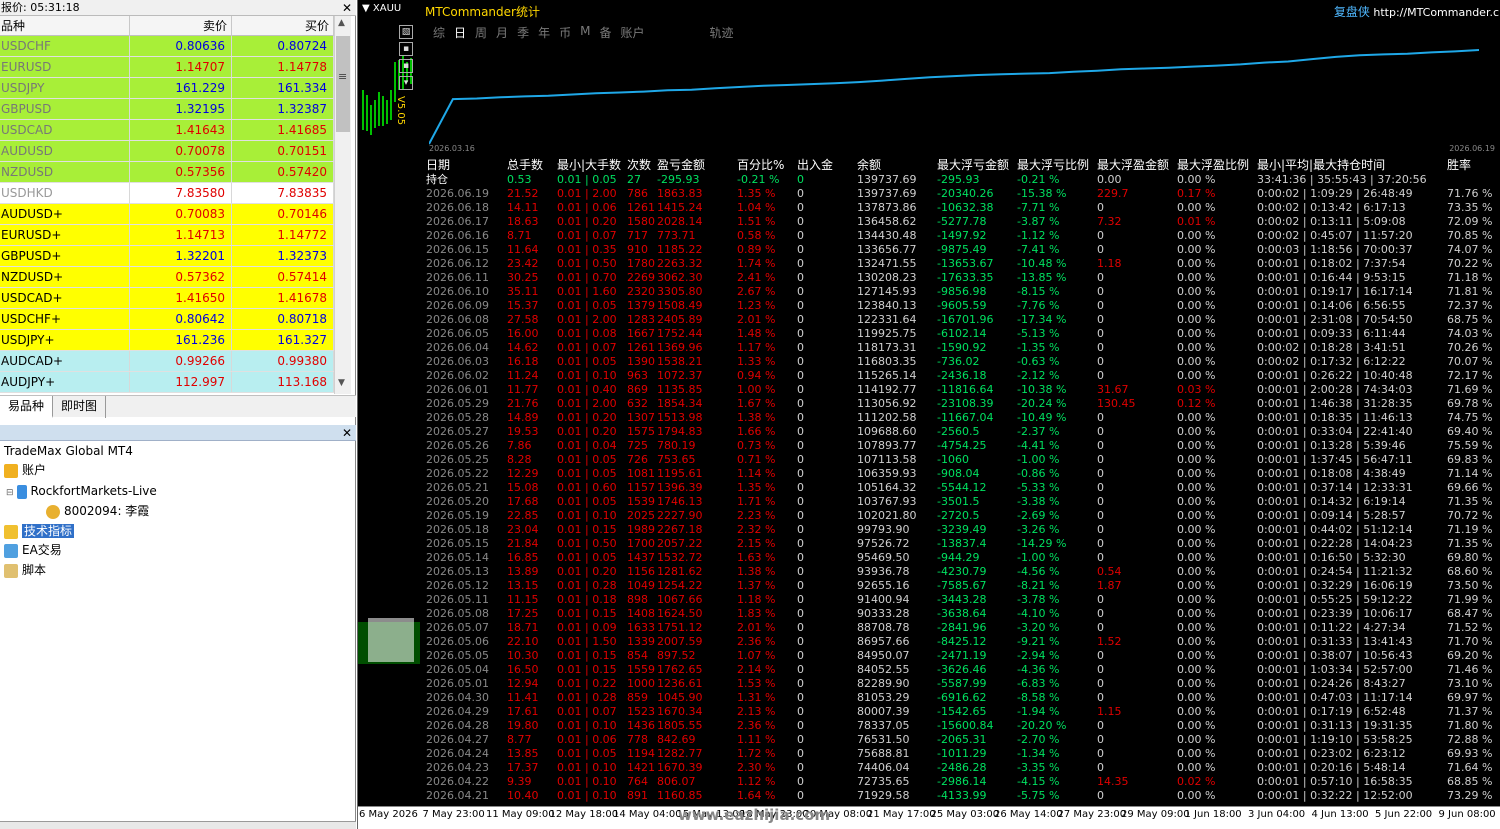 This screenshot has height=829, width=1500. I want to click on symbol-row: NZDUSD 0.57356 0.57420, so click(167, 172).